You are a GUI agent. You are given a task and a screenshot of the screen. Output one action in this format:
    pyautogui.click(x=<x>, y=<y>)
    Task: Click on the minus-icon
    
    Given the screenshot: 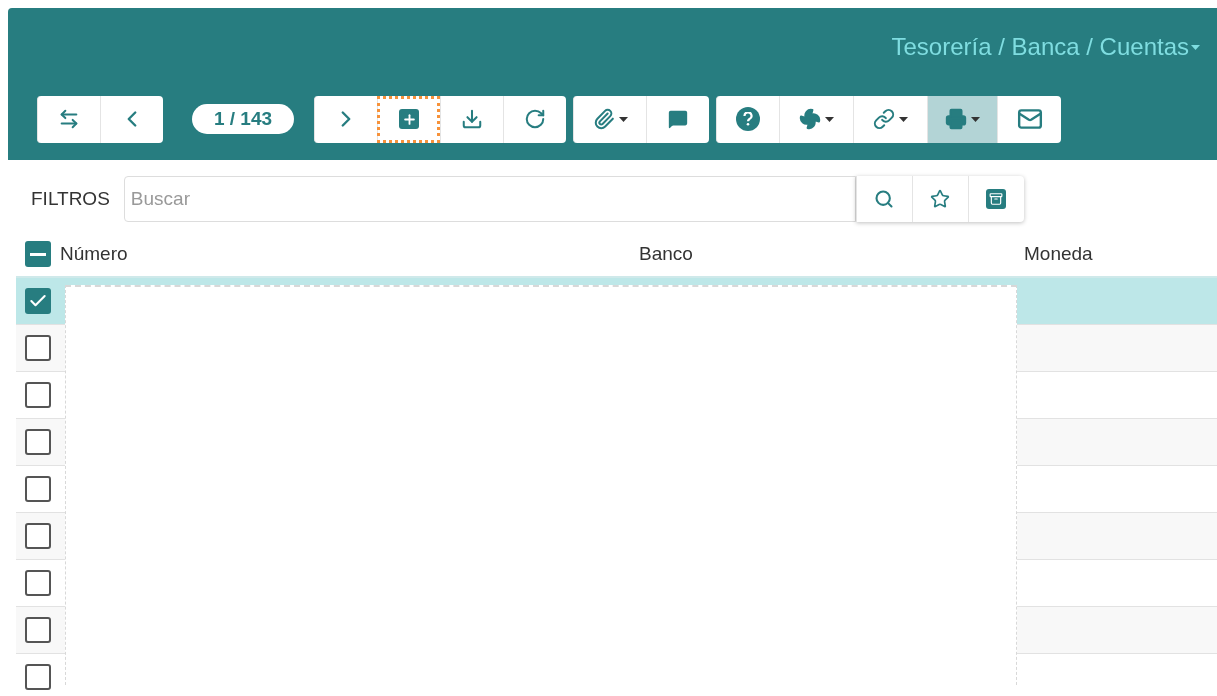 What is the action you would take?
    pyautogui.click(x=38, y=254)
    